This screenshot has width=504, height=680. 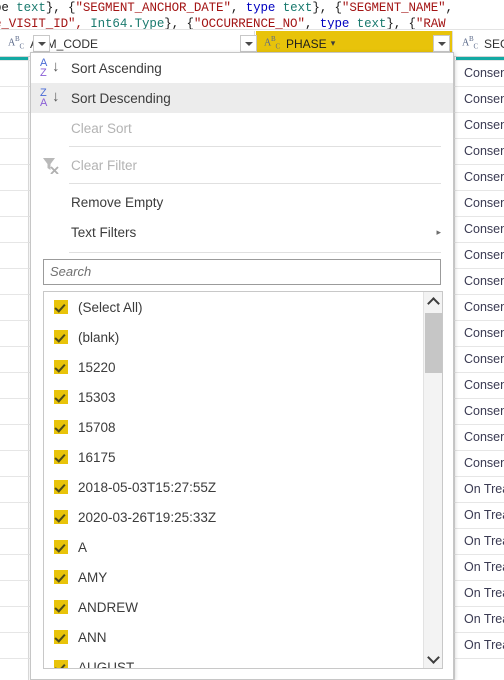 I want to click on formula-token: "SEGMENT_ANCHOR_DATE", so click(x=153, y=8).